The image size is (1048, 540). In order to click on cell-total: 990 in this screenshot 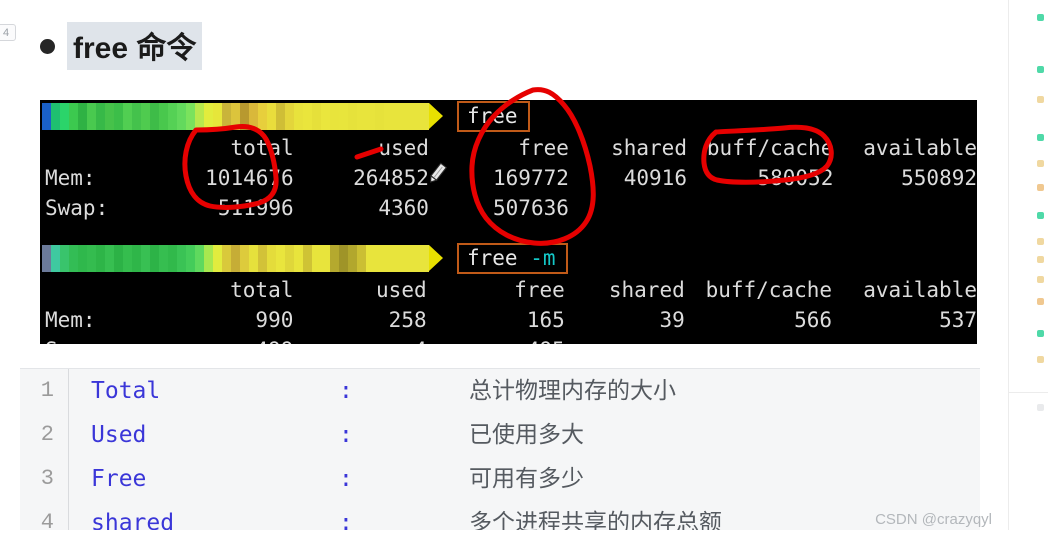, I will do `click(274, 320)`.